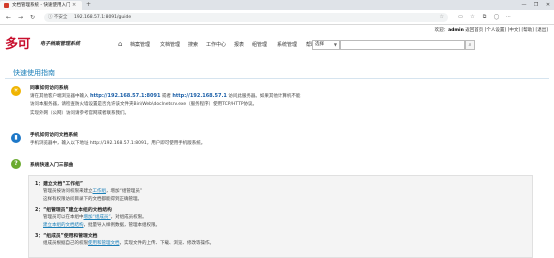 This screenshot has width=554, height=258. Describe the element at coordinates (170, 45) in the screenshot. I see `nav-item-documents: 文档管理` at that location.